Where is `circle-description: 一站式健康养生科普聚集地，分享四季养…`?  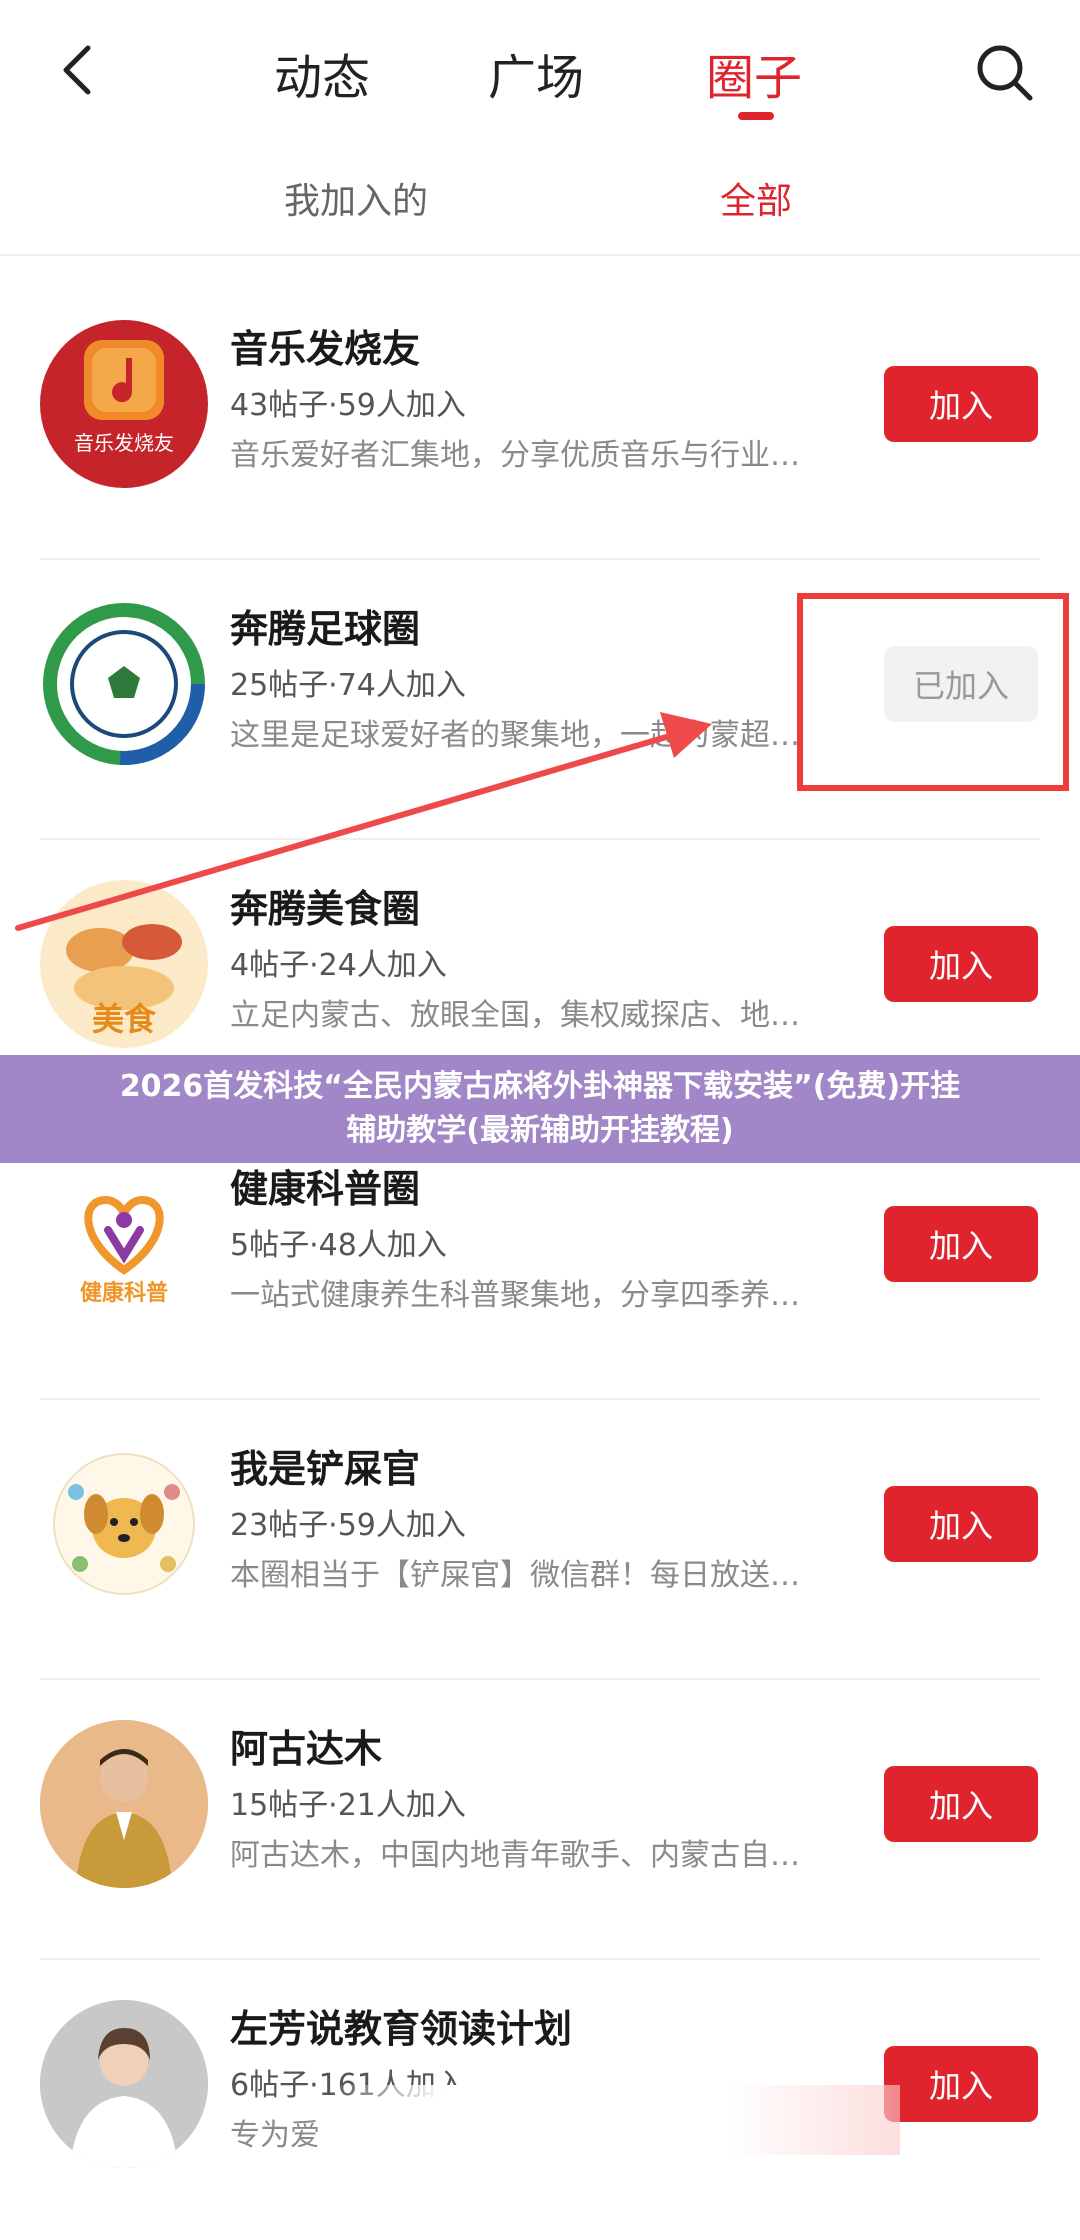
circle-description: 一站式健康养生科普聚集地，分享四季养… is located at coordinates (515, 1295).